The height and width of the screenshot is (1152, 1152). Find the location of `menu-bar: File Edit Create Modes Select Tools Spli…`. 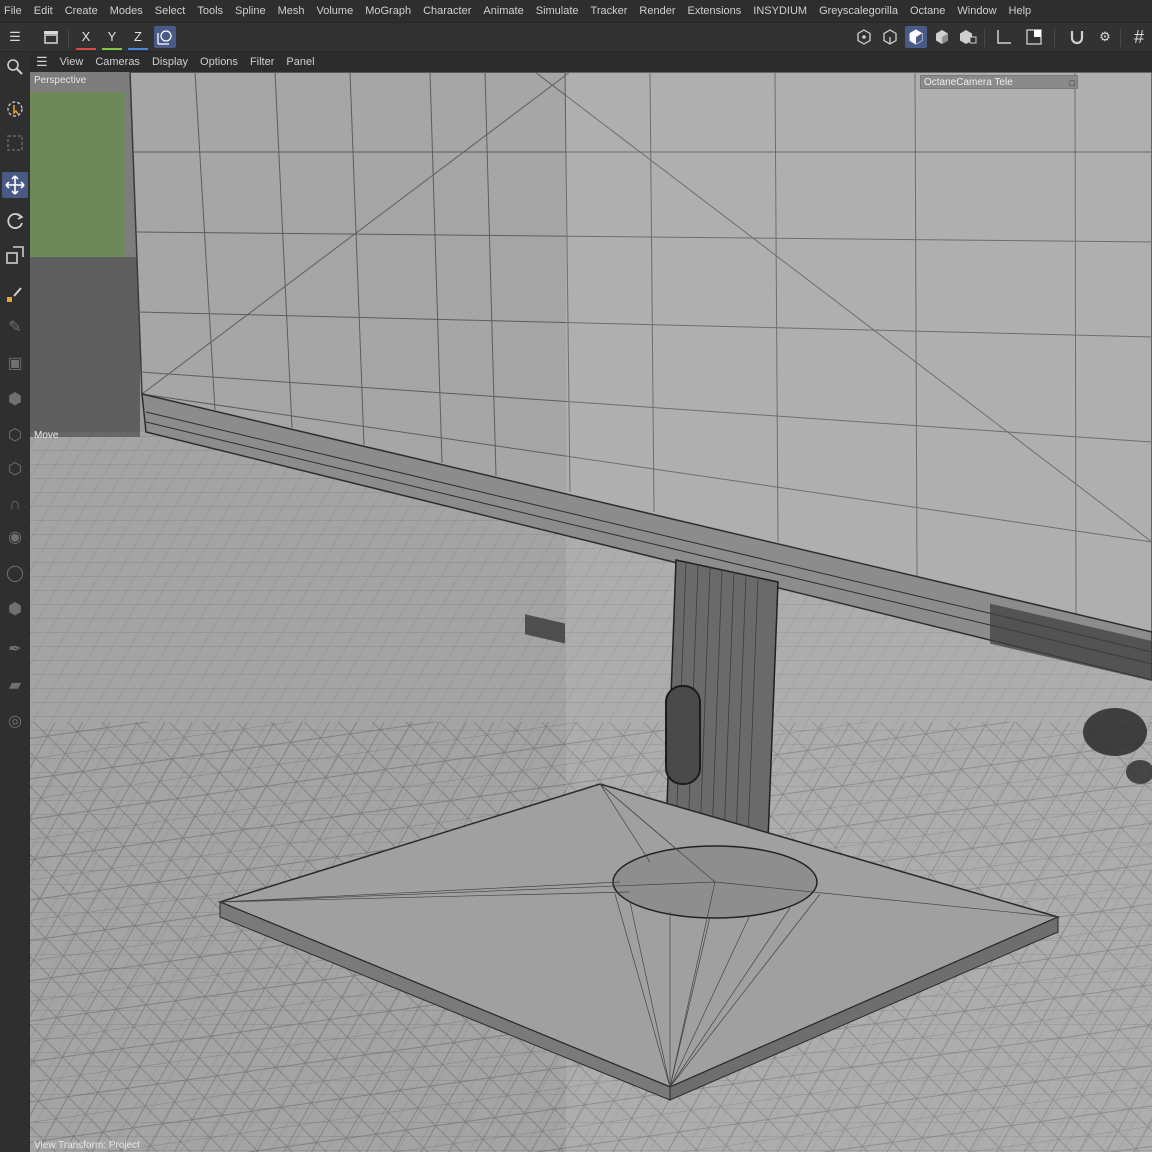

menu-bar: File Edit Create Modes Select Tools Spli… is located at coordinates (576, 11).